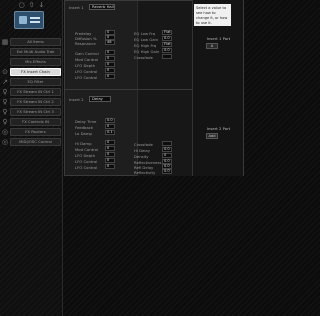  Describe the element at coordinates (218, 128) in the screenshot. I see `insert2-port-title: Insert 2 Port` at that location.